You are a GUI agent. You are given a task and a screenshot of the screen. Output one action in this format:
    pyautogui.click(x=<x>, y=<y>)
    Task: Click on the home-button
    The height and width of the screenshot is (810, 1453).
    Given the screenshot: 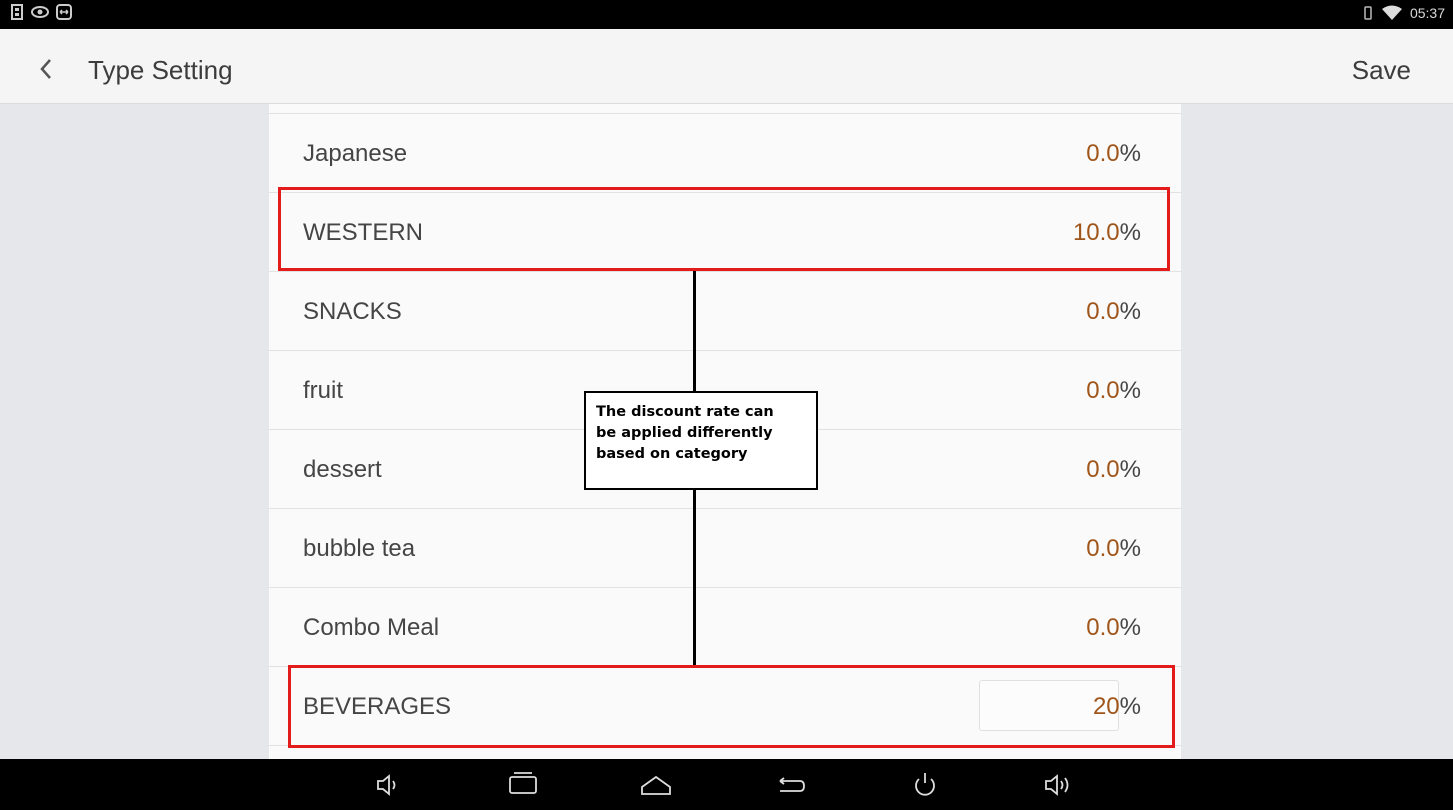 What is the action you would take?
    pyautogui.click(x=656, y=785)
    